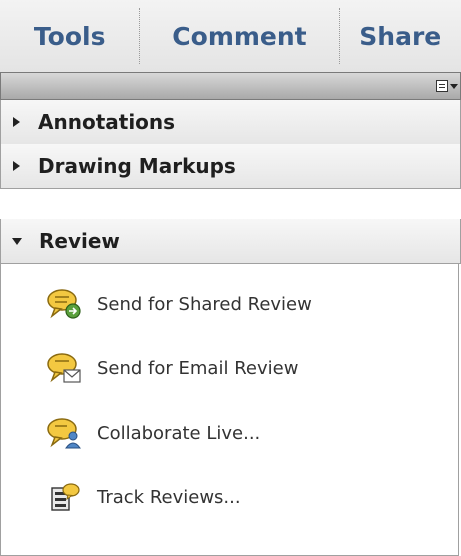 This screenshot has width=461, height=556. What do you see at coordinates (454, 86) in the screenshot?
I see `chevron-down-icon` at bounding box center [454, 86].